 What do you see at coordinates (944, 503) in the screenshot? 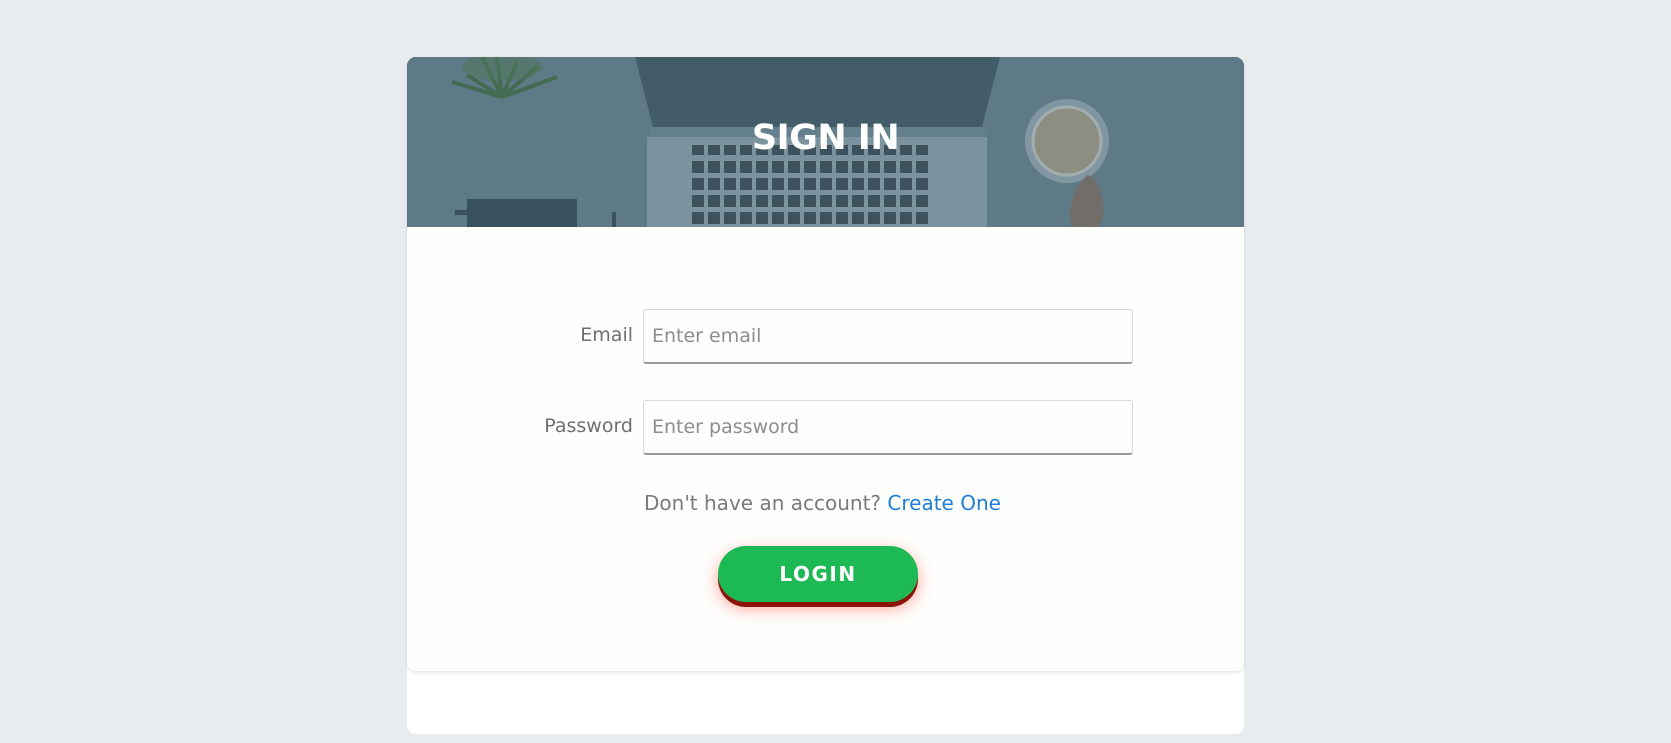
I see `create-account-link: Create One` at bounding box center [944, 503].